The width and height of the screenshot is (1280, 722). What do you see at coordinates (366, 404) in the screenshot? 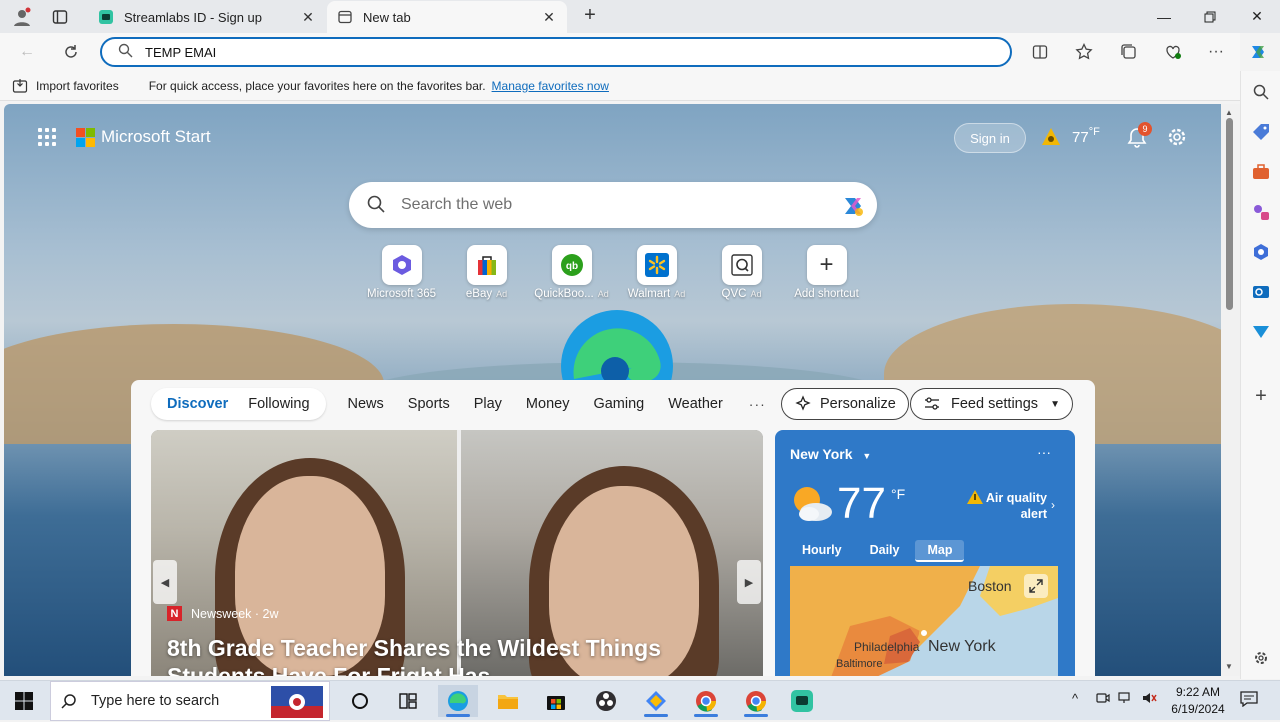
I see `tab-news: News` at bounding box center [366, 404].